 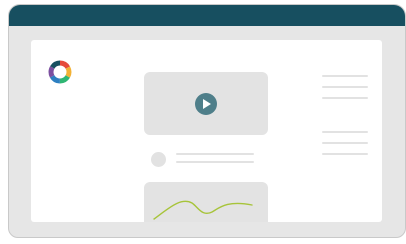 What do you see at coordinates (60, 72) in the screenshot?
I see `colorful-ring-logo-icon` at bounding box center [60, 72].